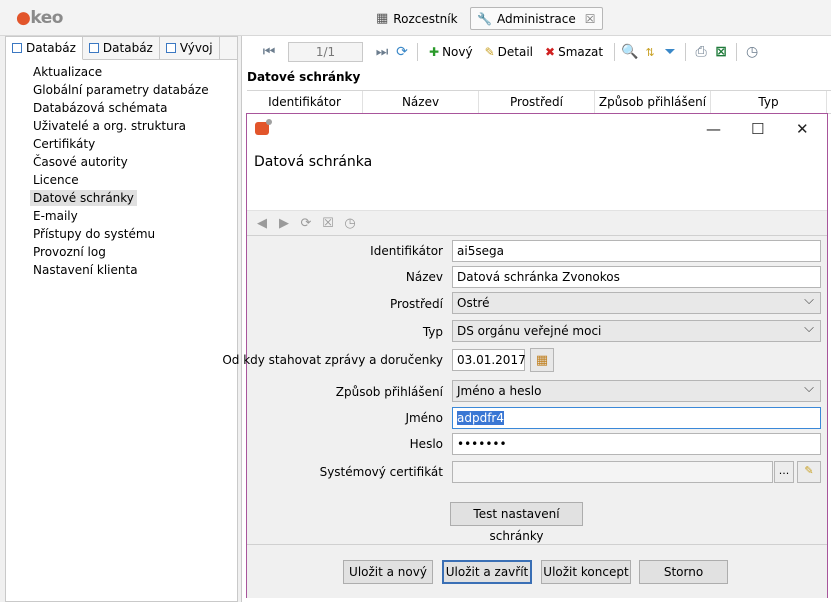 The height and width of the screenshot is (602, 831). What do you see at coordinates (537, 223) in the screenshot?
I see `dialog-toolbar: ◀ ▶ ⟳ ☒ ◷` at bounding box center [537, 223].